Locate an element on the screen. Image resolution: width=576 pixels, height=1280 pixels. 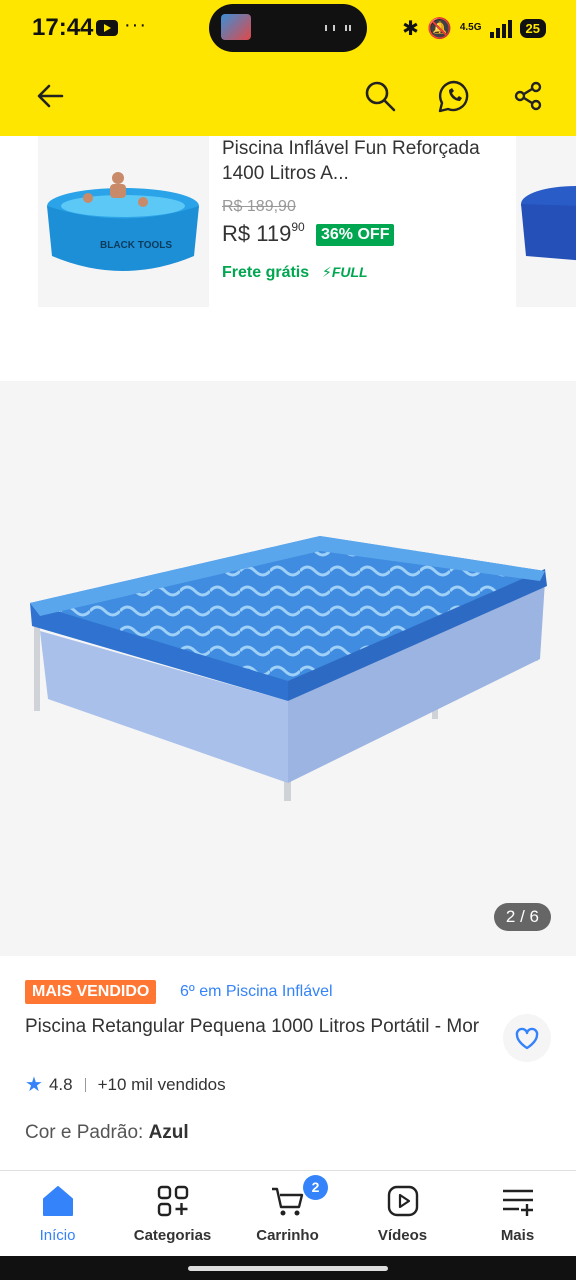
audio-wave-icon is located at coordinates (338, 28).